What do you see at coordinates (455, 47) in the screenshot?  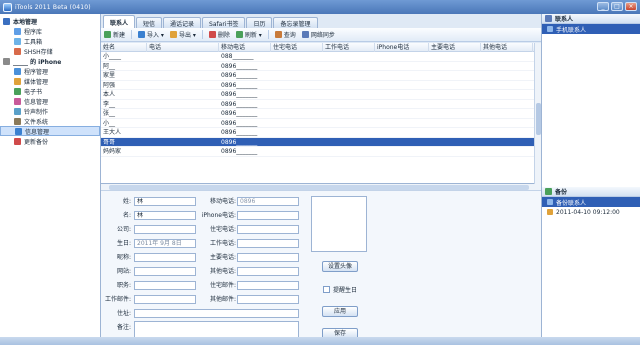 I see `column-header: 主要电话` at bounding box center [455, 47].